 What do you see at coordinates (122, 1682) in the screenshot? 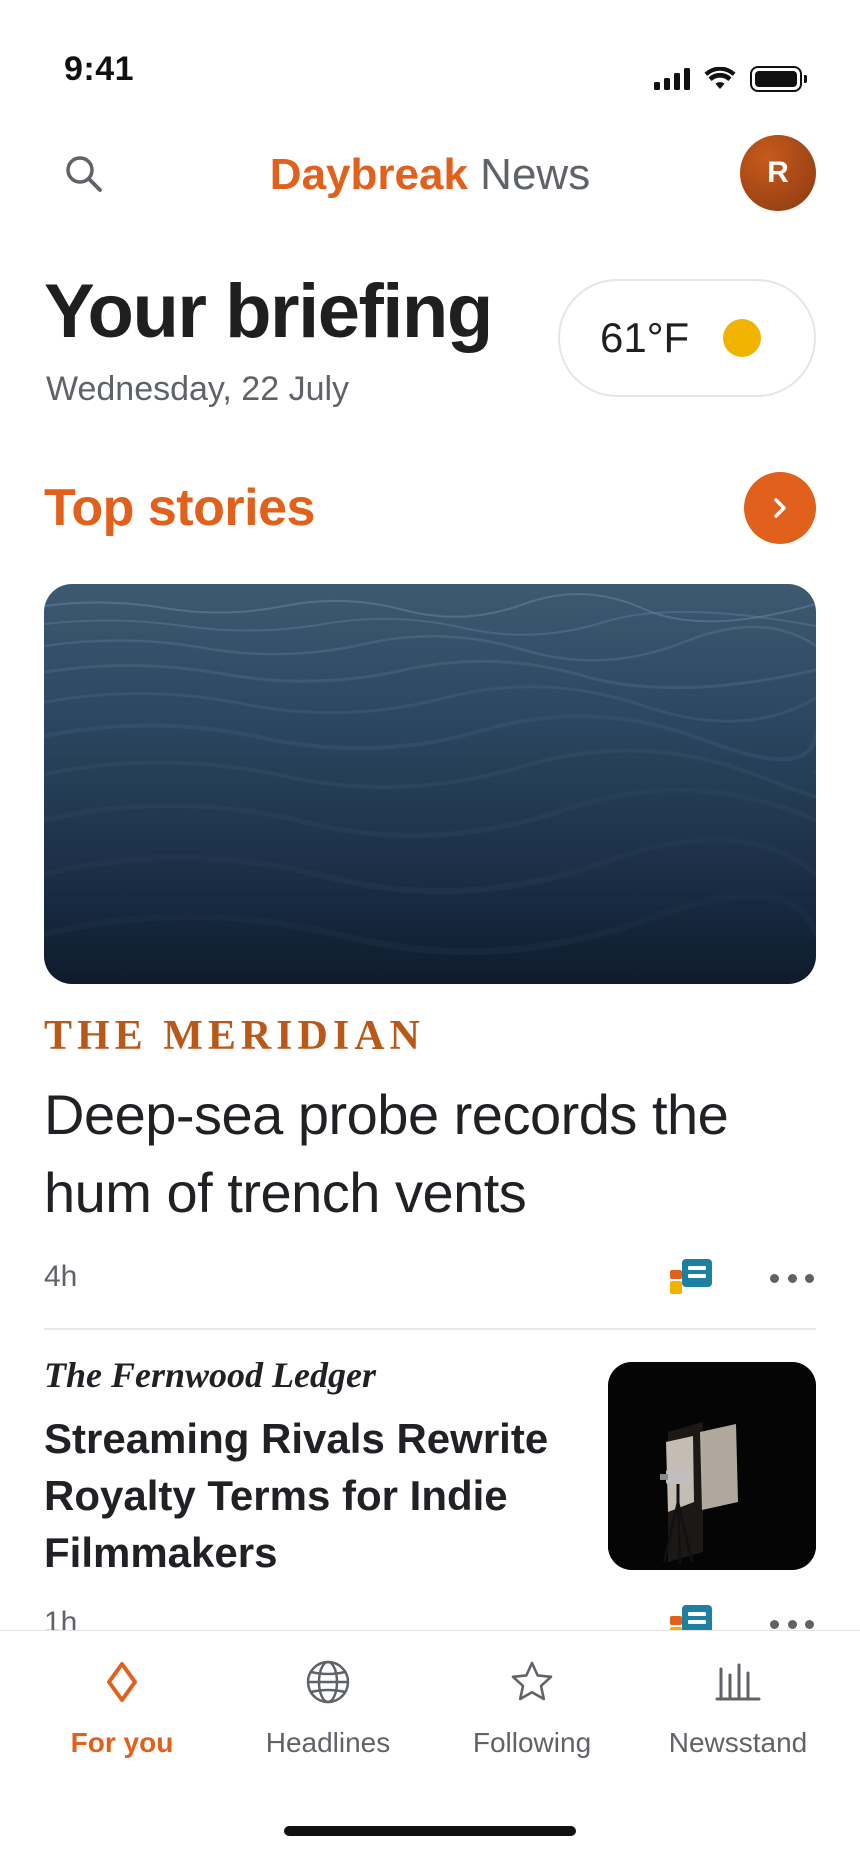
I see `diamond-icon` at bounding box center [122, 1682].